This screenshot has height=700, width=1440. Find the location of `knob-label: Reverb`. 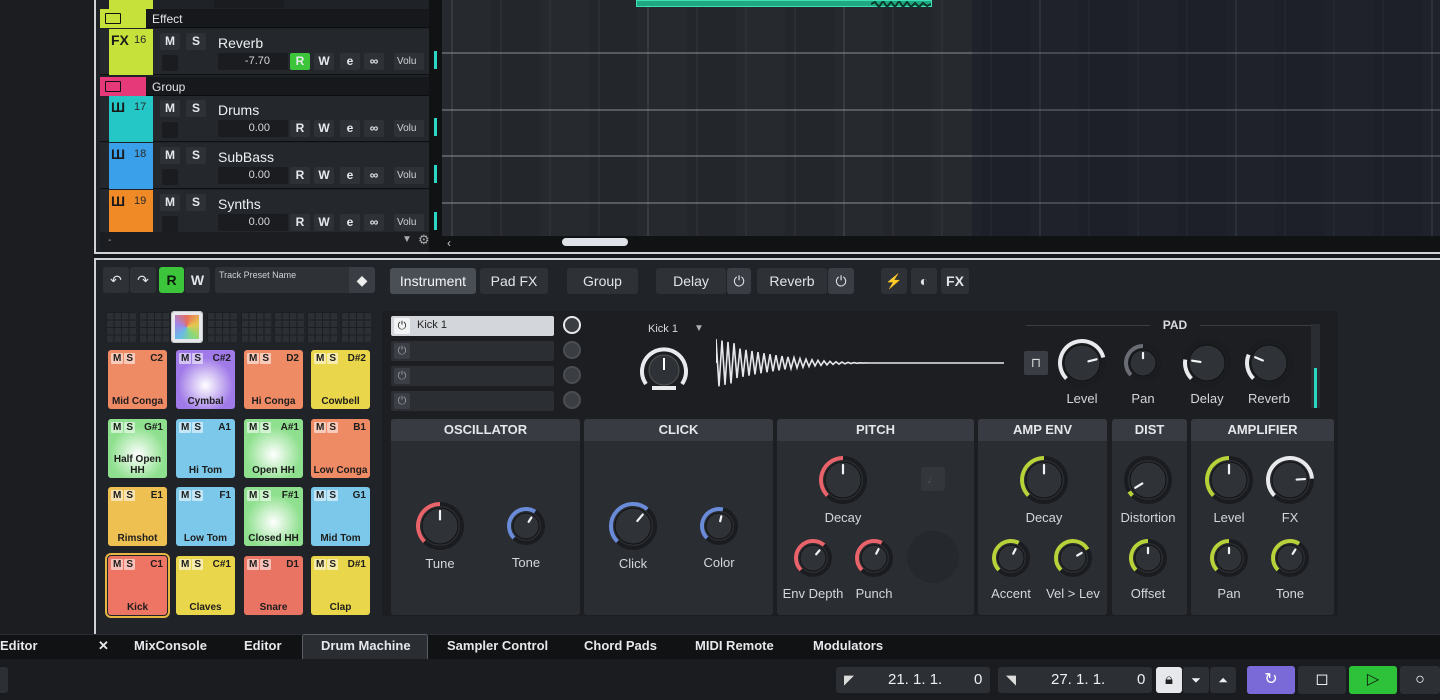

knob-label: Reverb is located at coordinates (1269, 398).